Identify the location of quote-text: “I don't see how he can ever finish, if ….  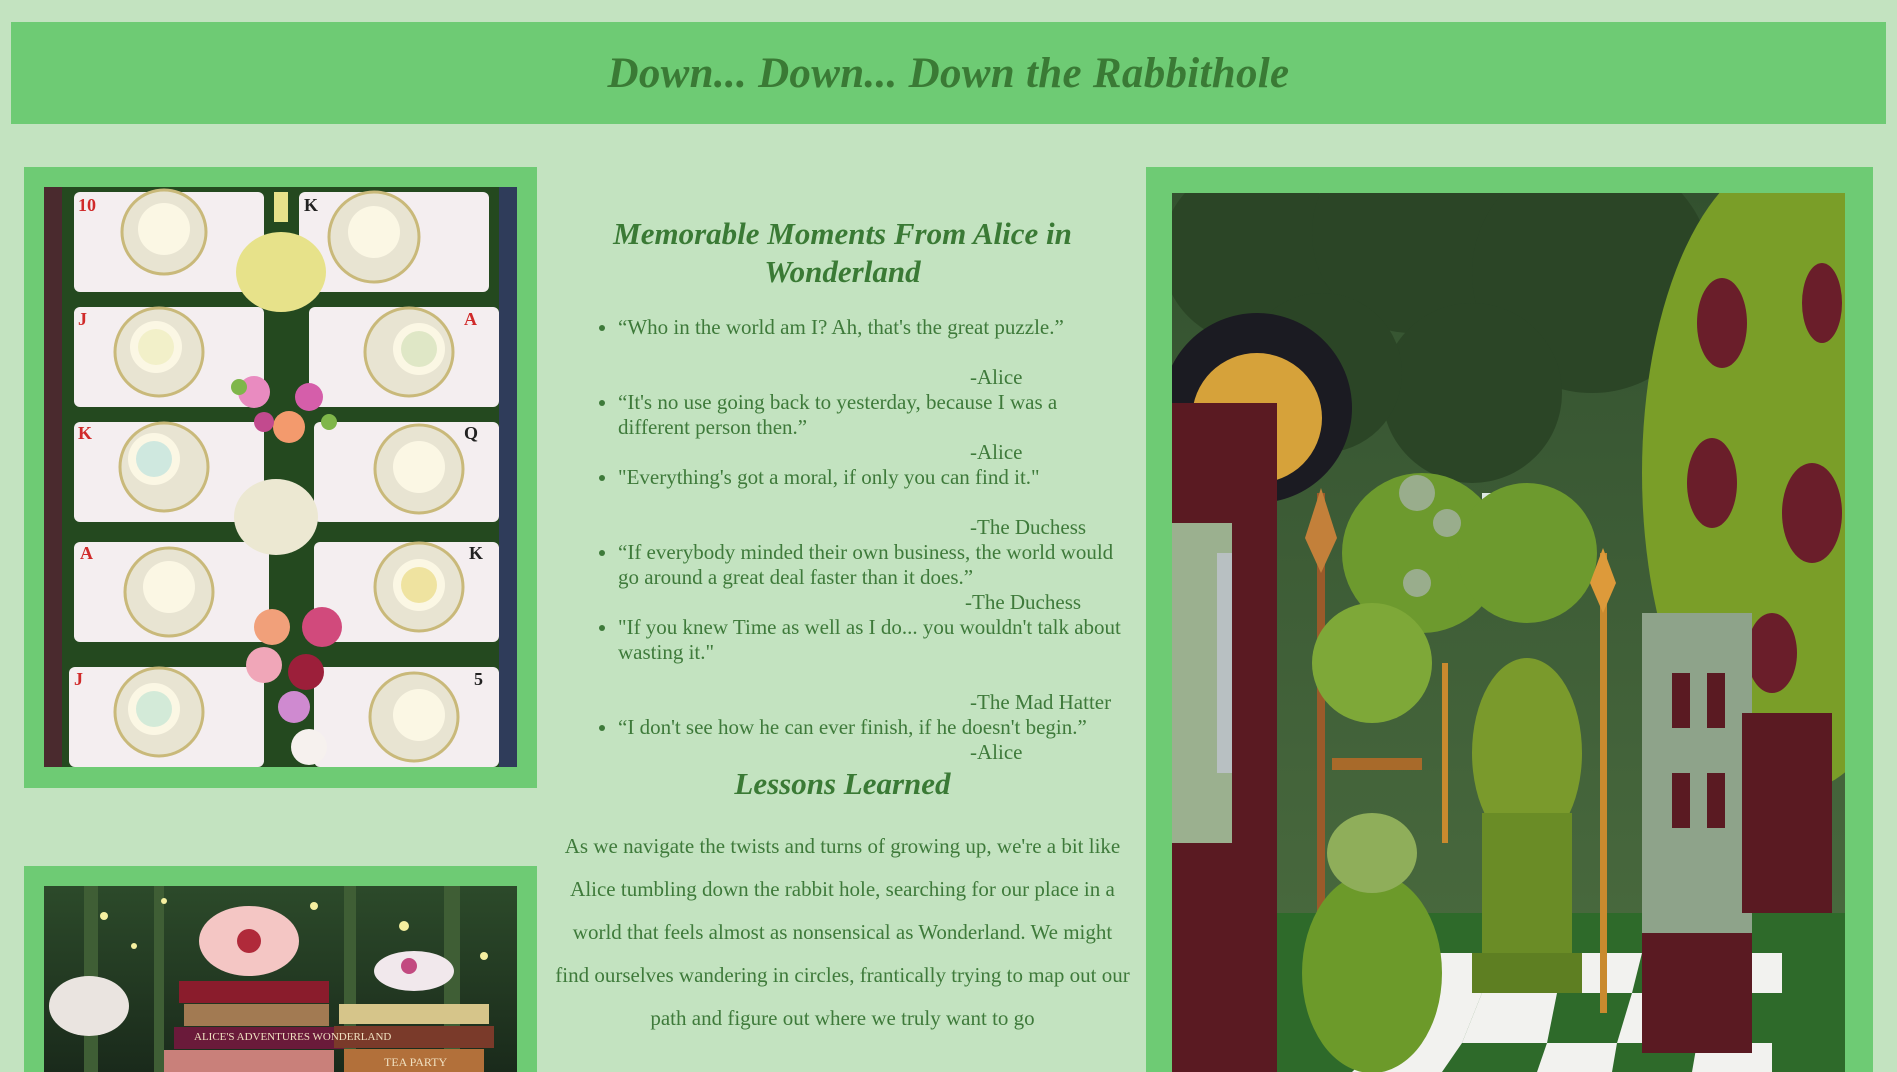
(852, 727).